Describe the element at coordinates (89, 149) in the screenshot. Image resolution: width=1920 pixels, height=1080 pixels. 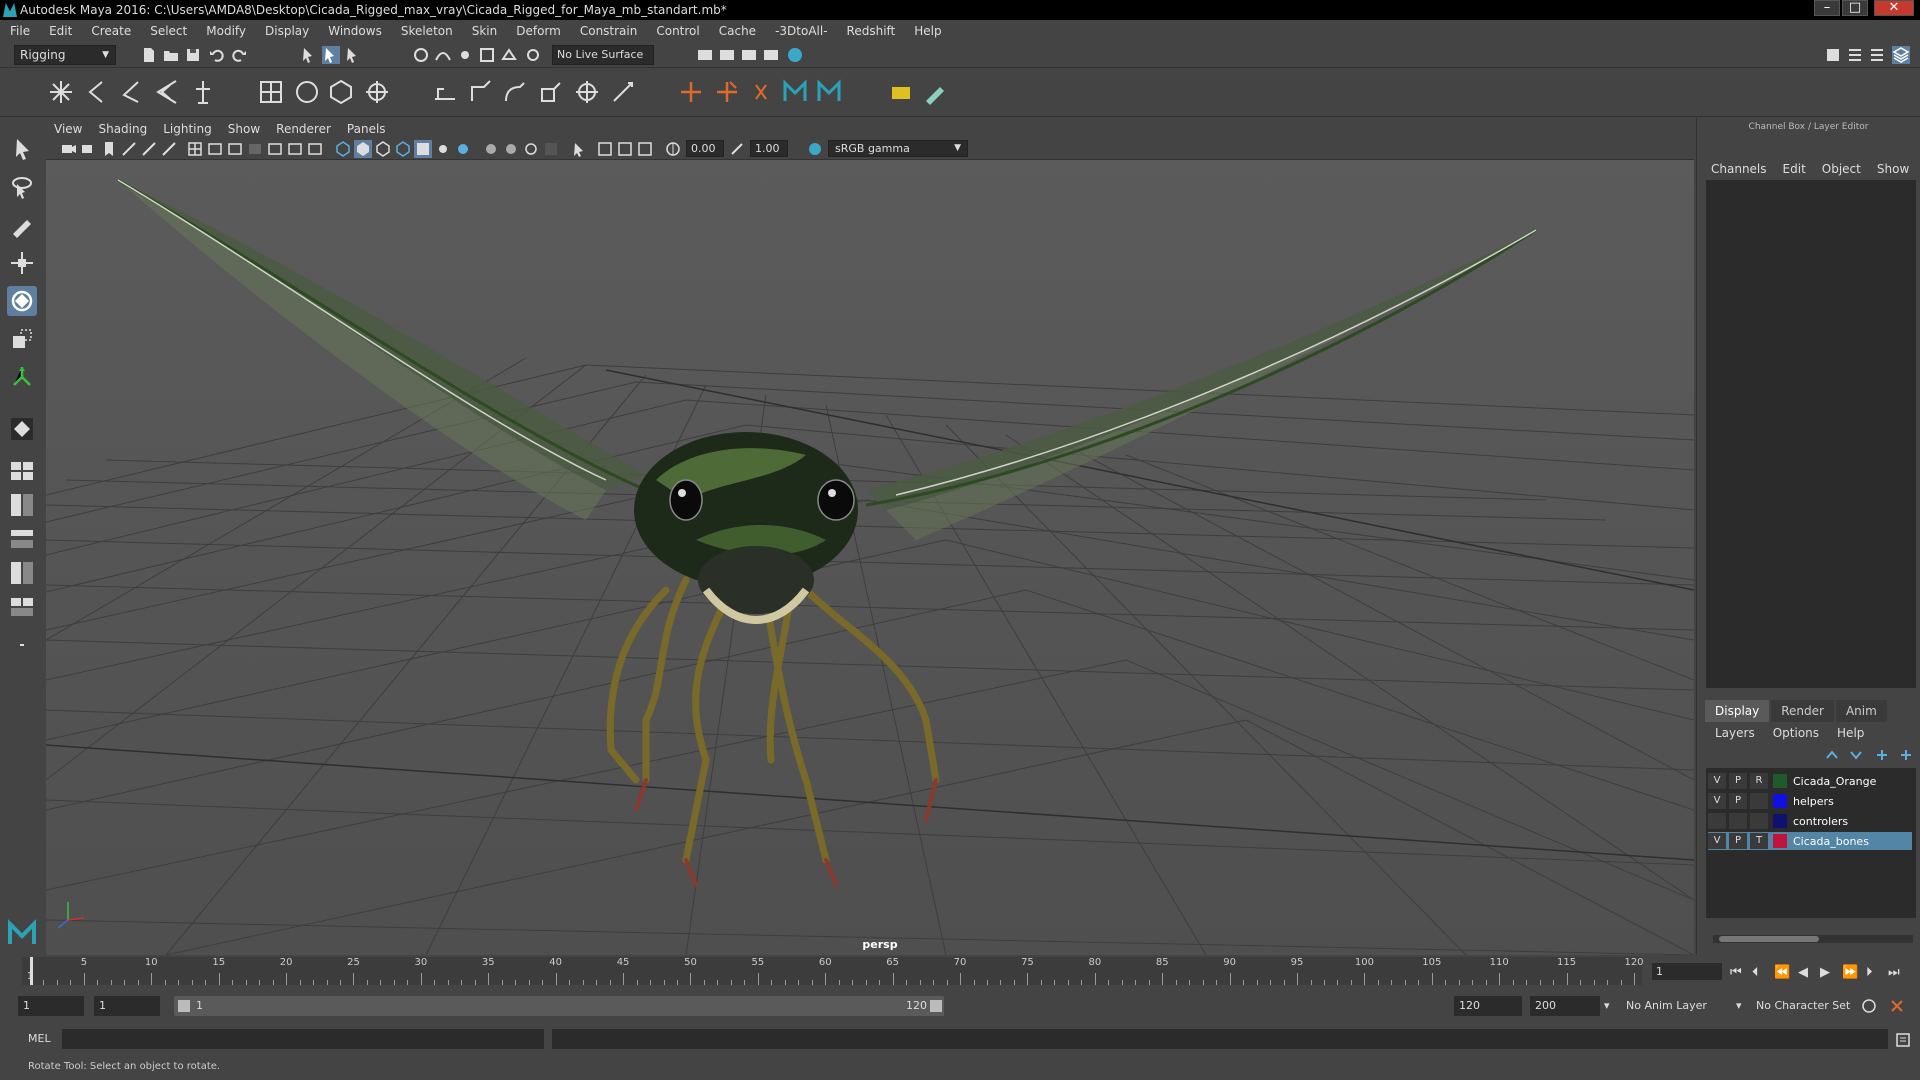
I see `camera-attributes-icon` at that location.